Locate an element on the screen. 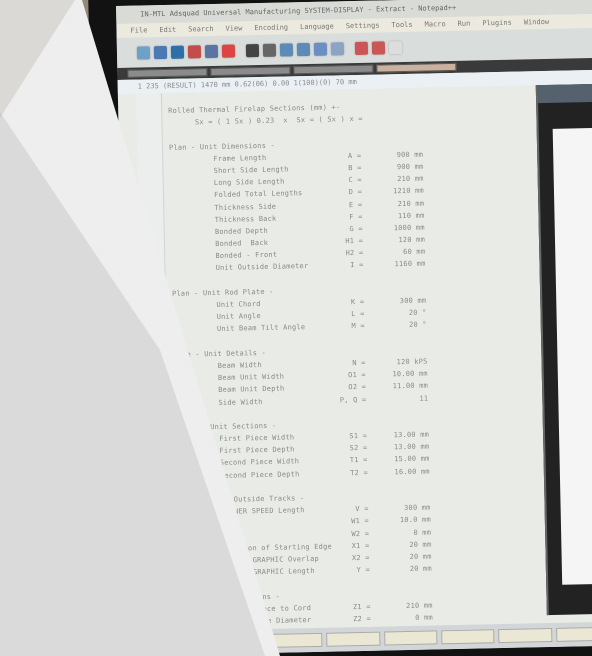 This screenshot has width=592, height=656. menu-item: File is located at coordinates (138, 30).